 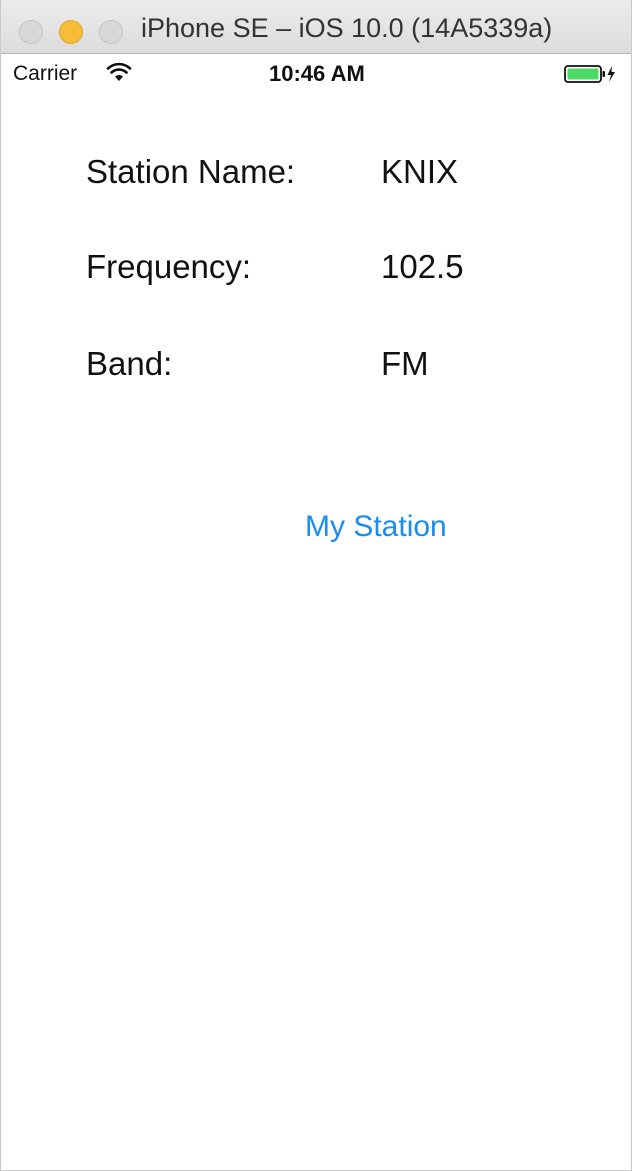 What do you see at coordinates (129, 363) in the screenshot?
I see `band-label: Band:` at bounding box center [129, 363].